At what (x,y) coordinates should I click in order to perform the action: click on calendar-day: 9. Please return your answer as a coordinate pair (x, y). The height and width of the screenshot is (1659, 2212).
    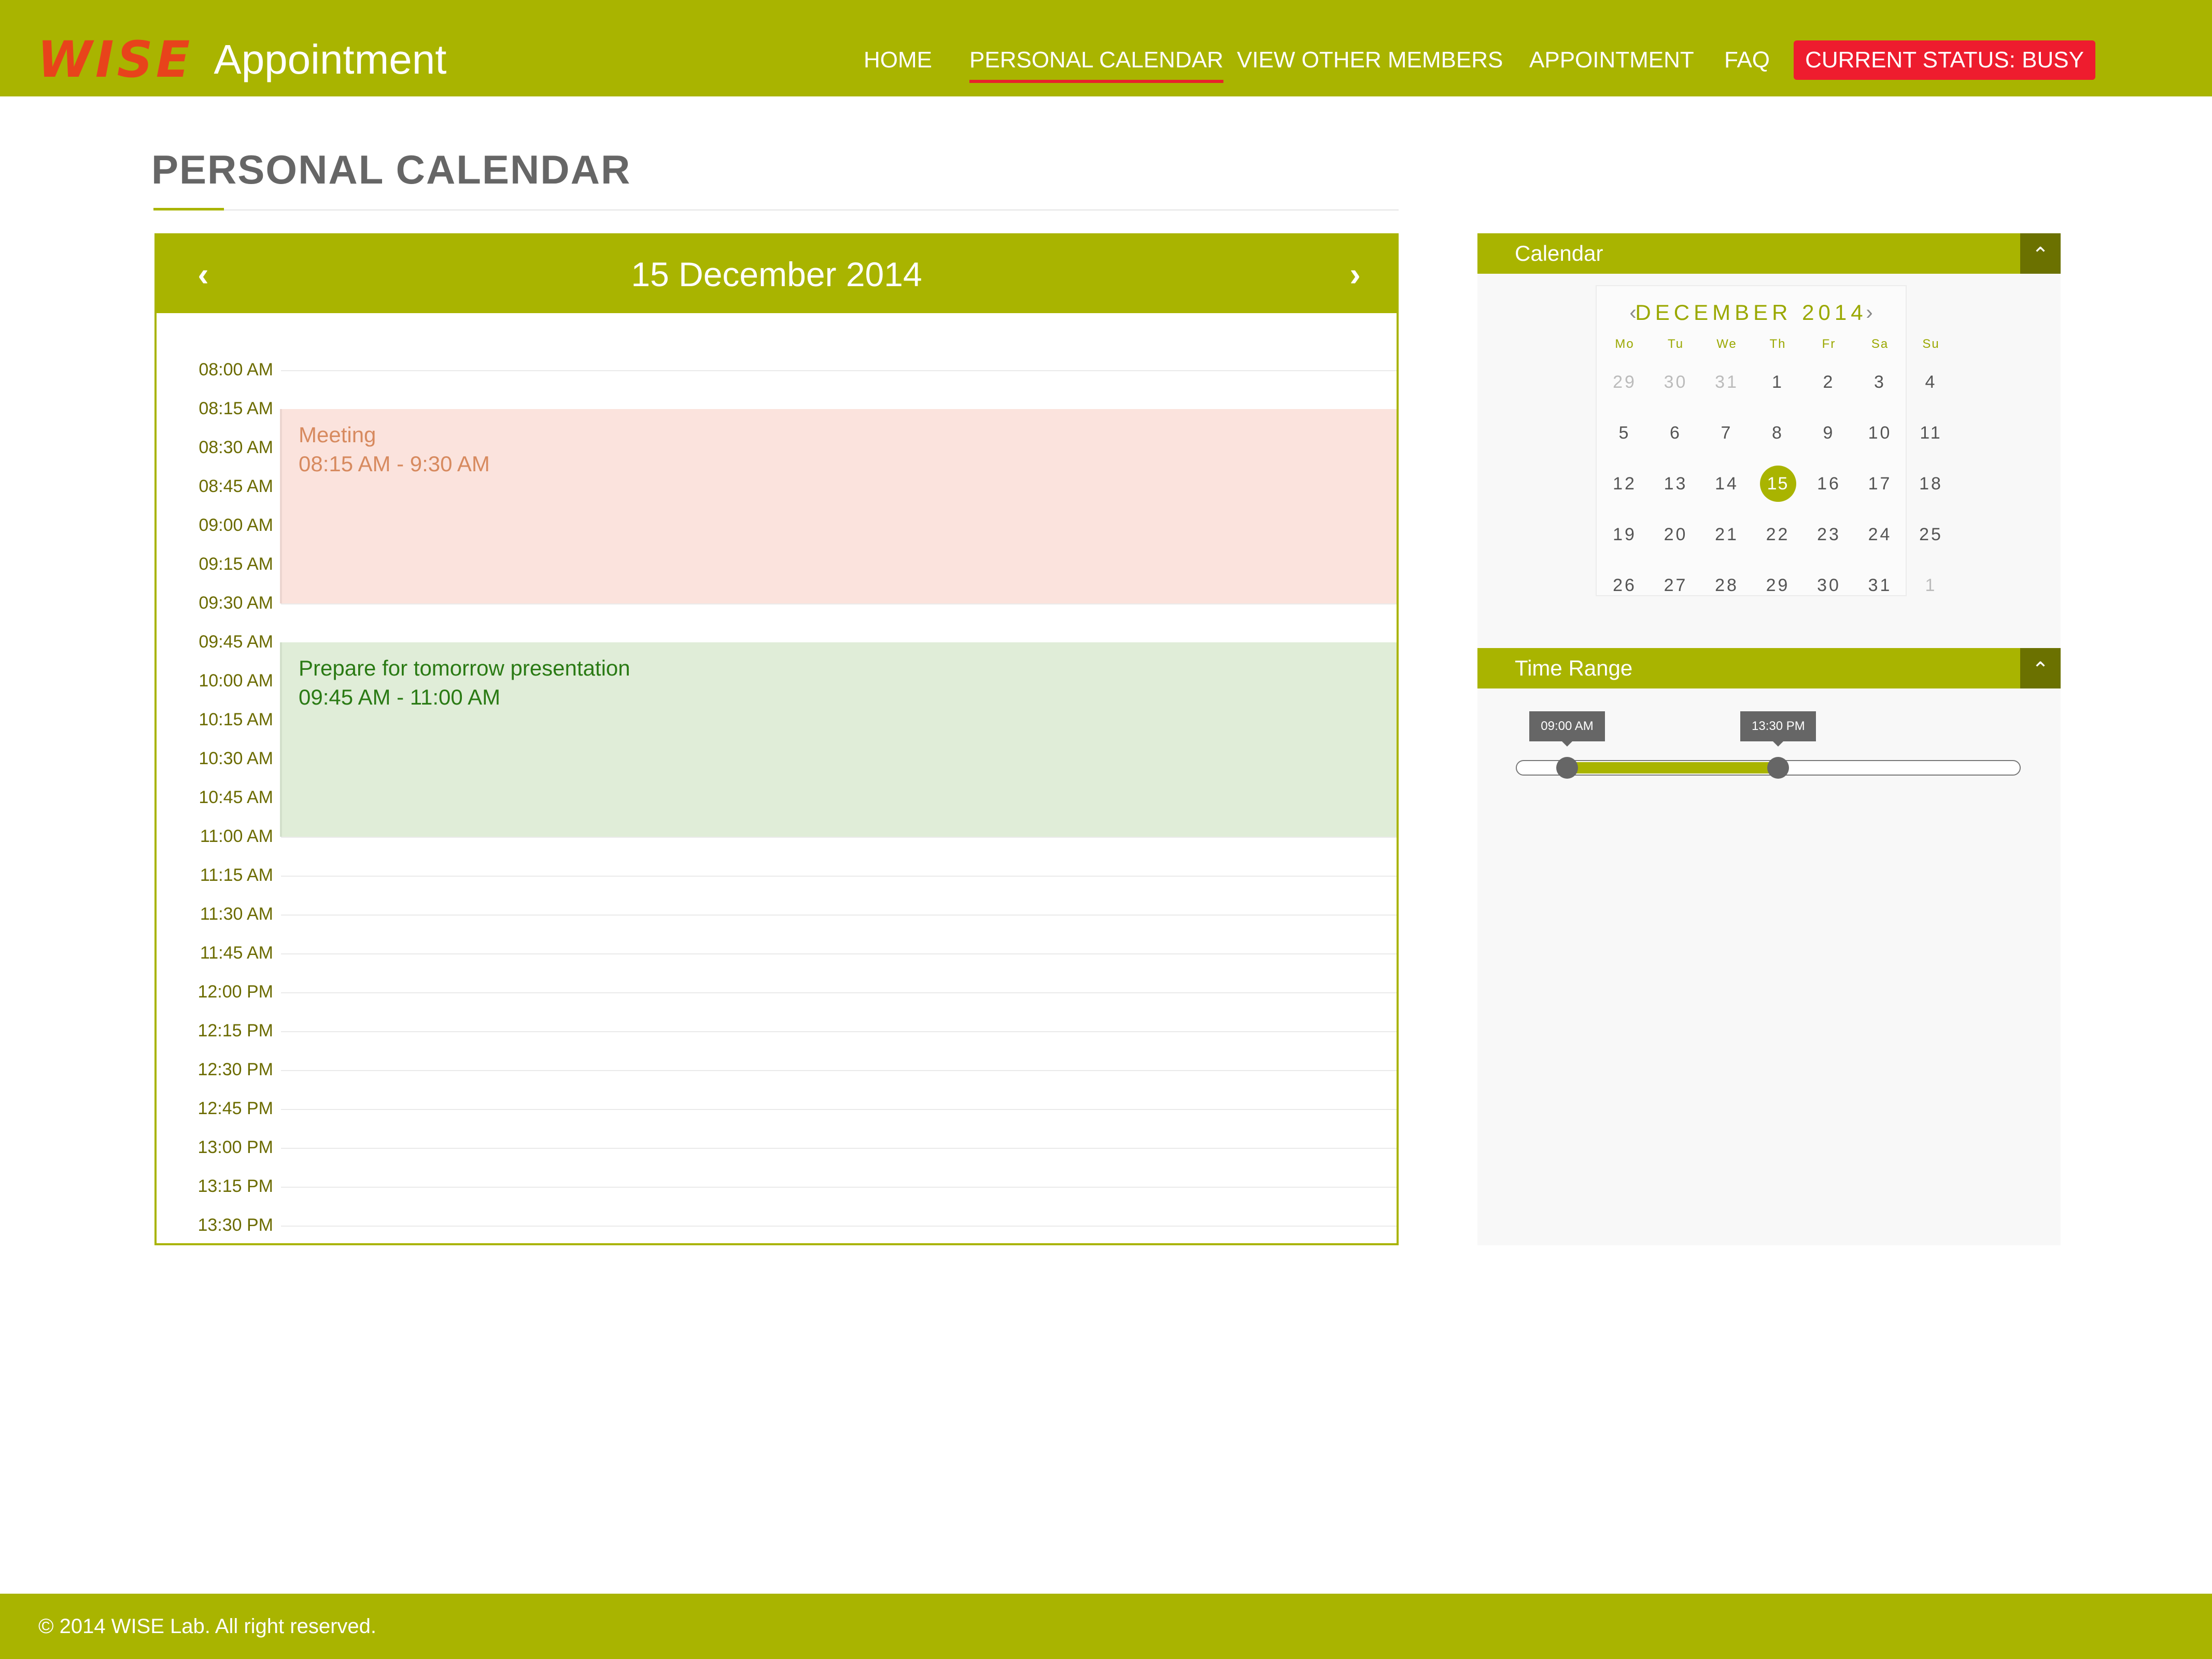
    Looking at the image, I should click on (1829, 433).